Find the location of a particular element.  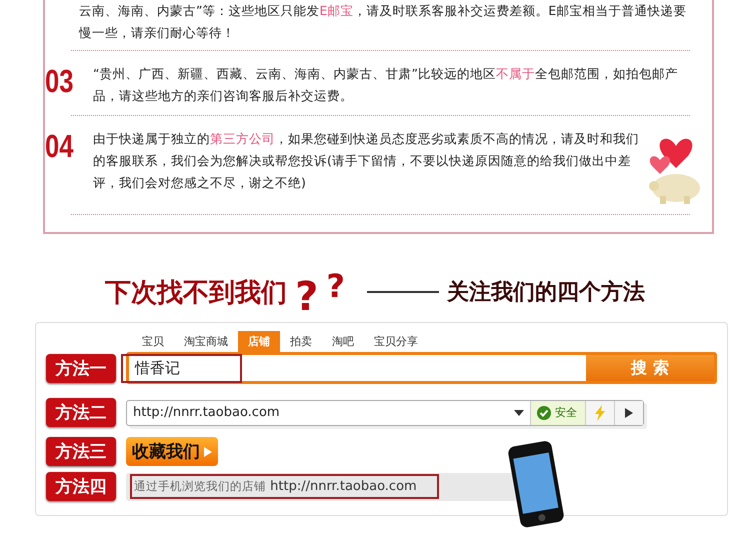

url-text: http://nnrr.taobao.com is located at coordinates (206, 412).